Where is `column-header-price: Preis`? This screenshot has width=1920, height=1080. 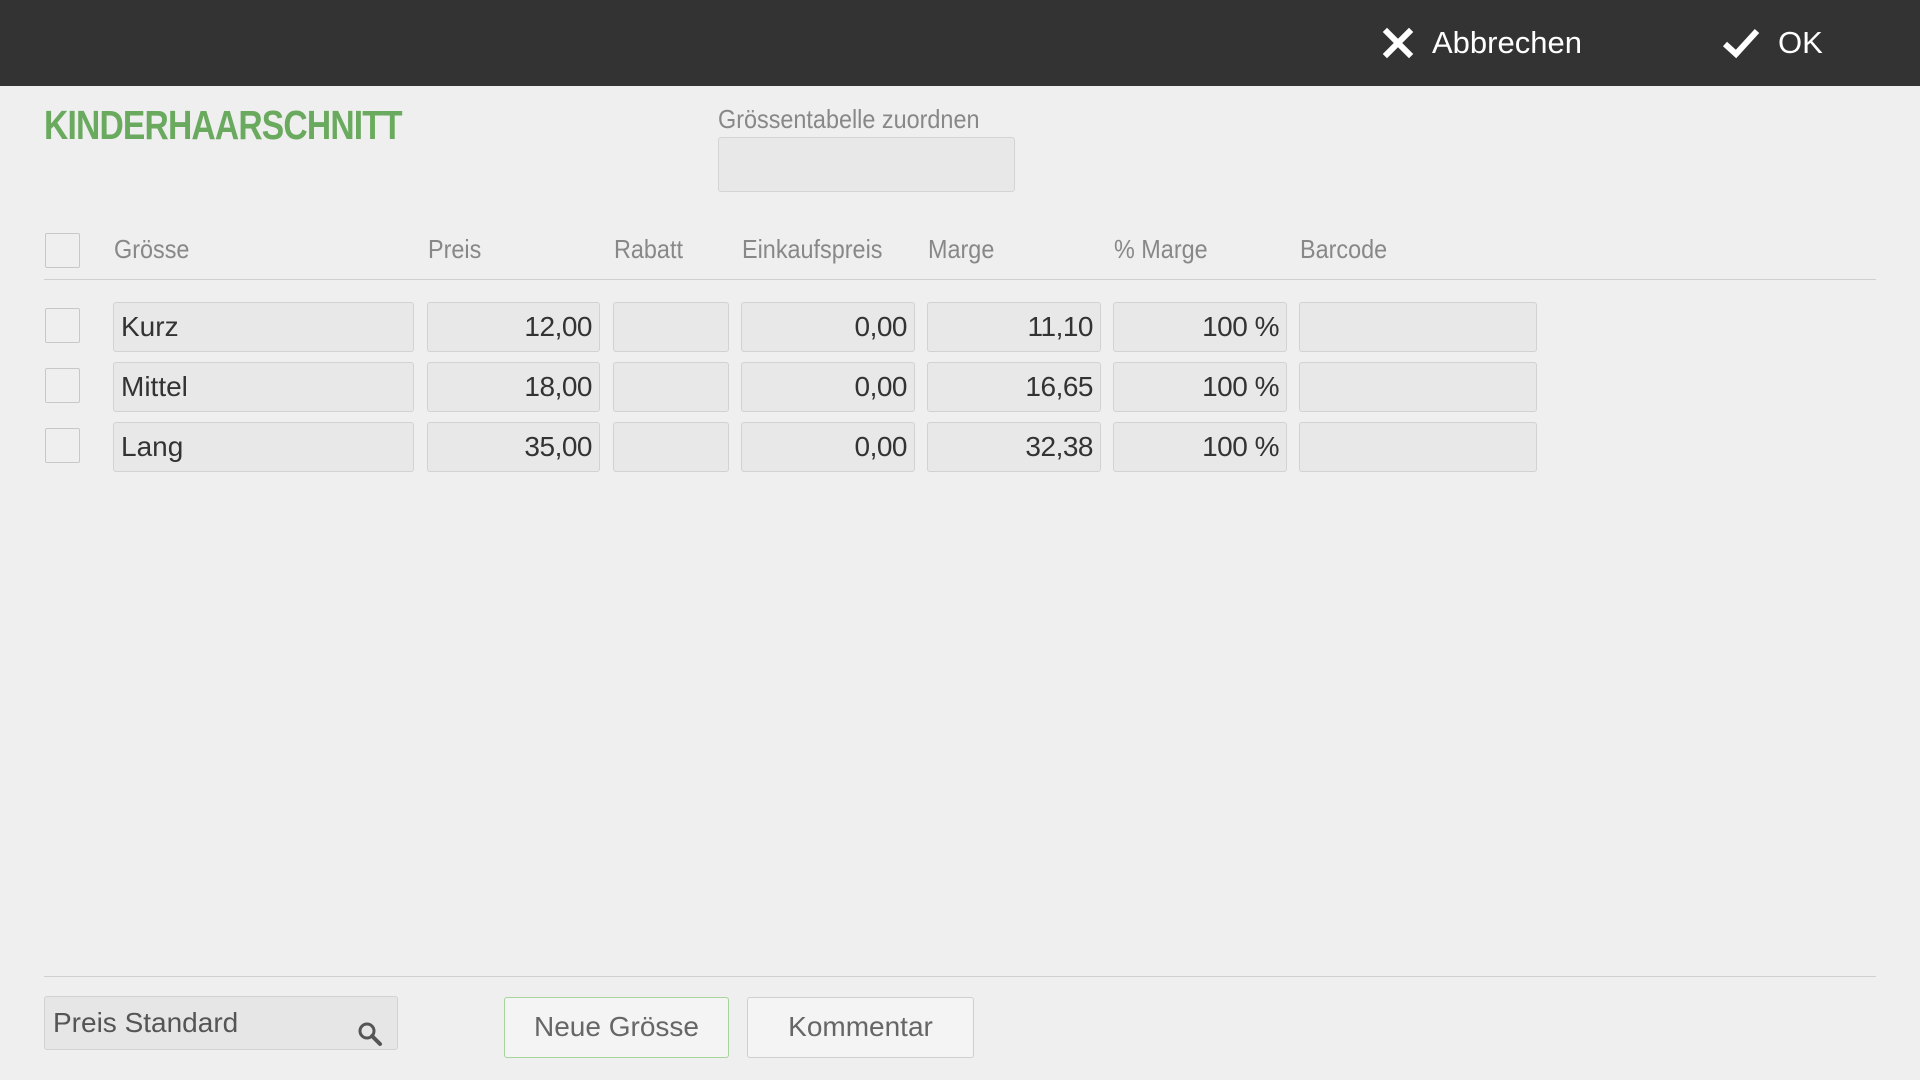 column-header-price: Preis is located at coordinates (455, 249).